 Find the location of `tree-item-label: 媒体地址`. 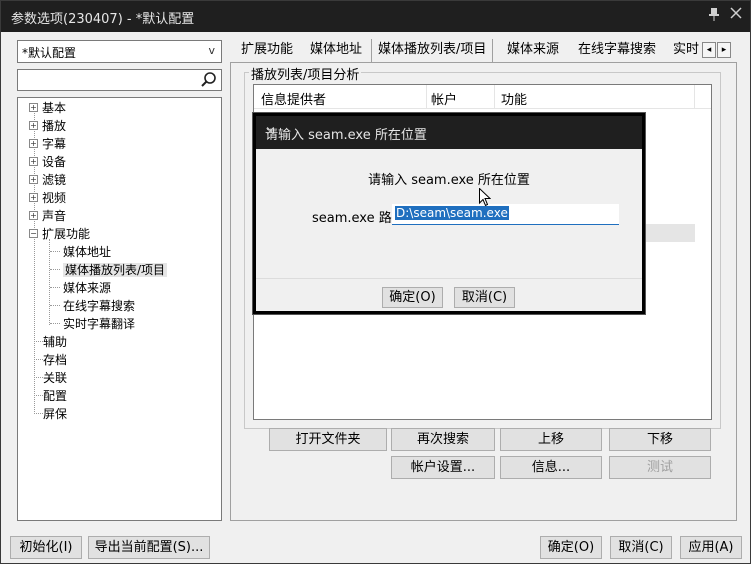

tree-item-label: 媒体地址 is located at coordinates (87, 252).